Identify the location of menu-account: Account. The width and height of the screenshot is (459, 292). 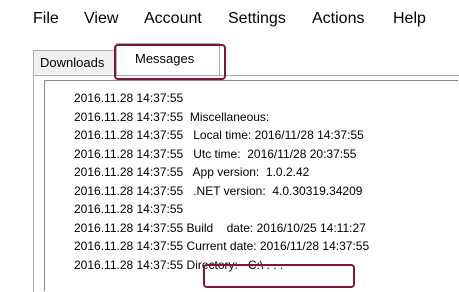
(173, 19).